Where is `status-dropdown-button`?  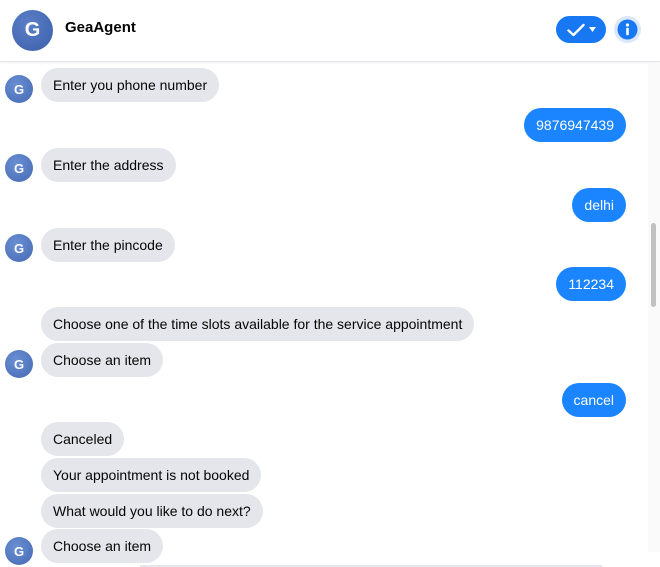
status-dropdown-button is located at coordinates (581, 29).